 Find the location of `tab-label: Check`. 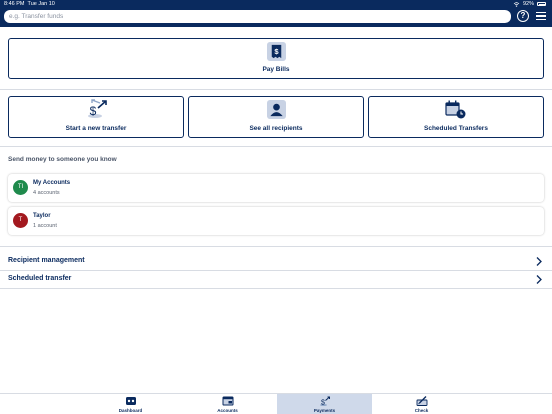

tab-label: Check is located at coordinates (421, 410).